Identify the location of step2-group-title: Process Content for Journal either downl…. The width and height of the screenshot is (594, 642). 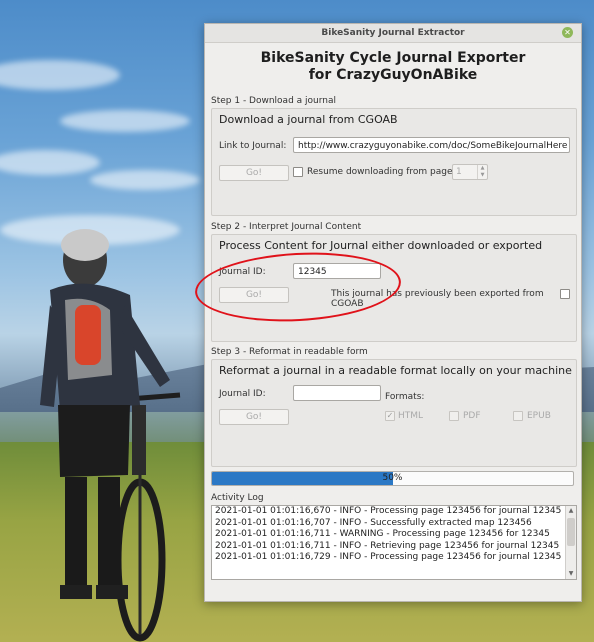
(381, 245).